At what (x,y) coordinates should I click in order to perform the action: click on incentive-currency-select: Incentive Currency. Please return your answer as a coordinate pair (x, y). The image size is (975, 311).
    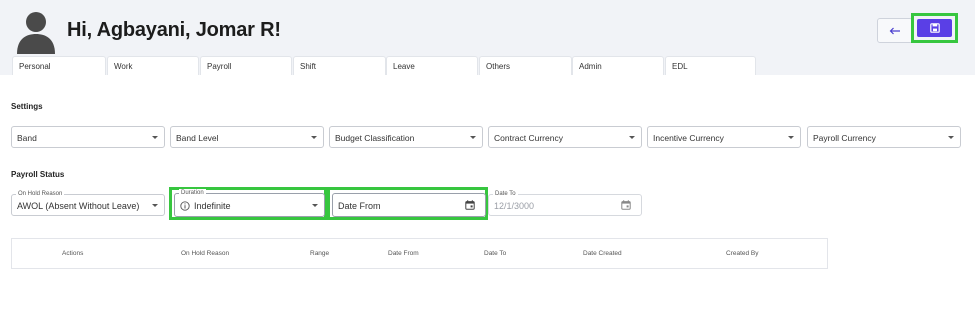
    Looking at the image, I should click on (724, 137).